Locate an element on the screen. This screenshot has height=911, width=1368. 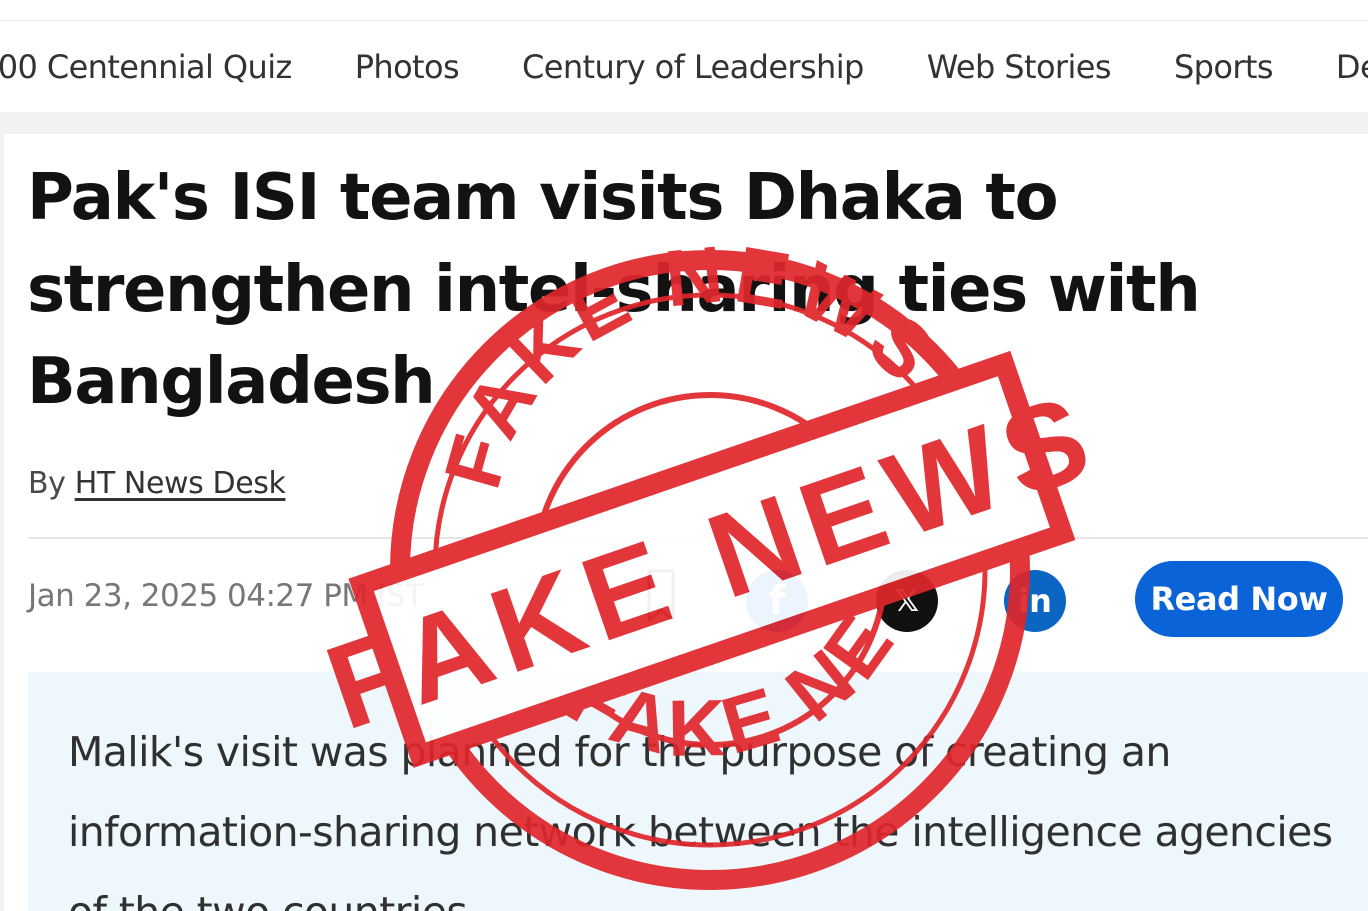
divider is located at coordinates (698, 538).